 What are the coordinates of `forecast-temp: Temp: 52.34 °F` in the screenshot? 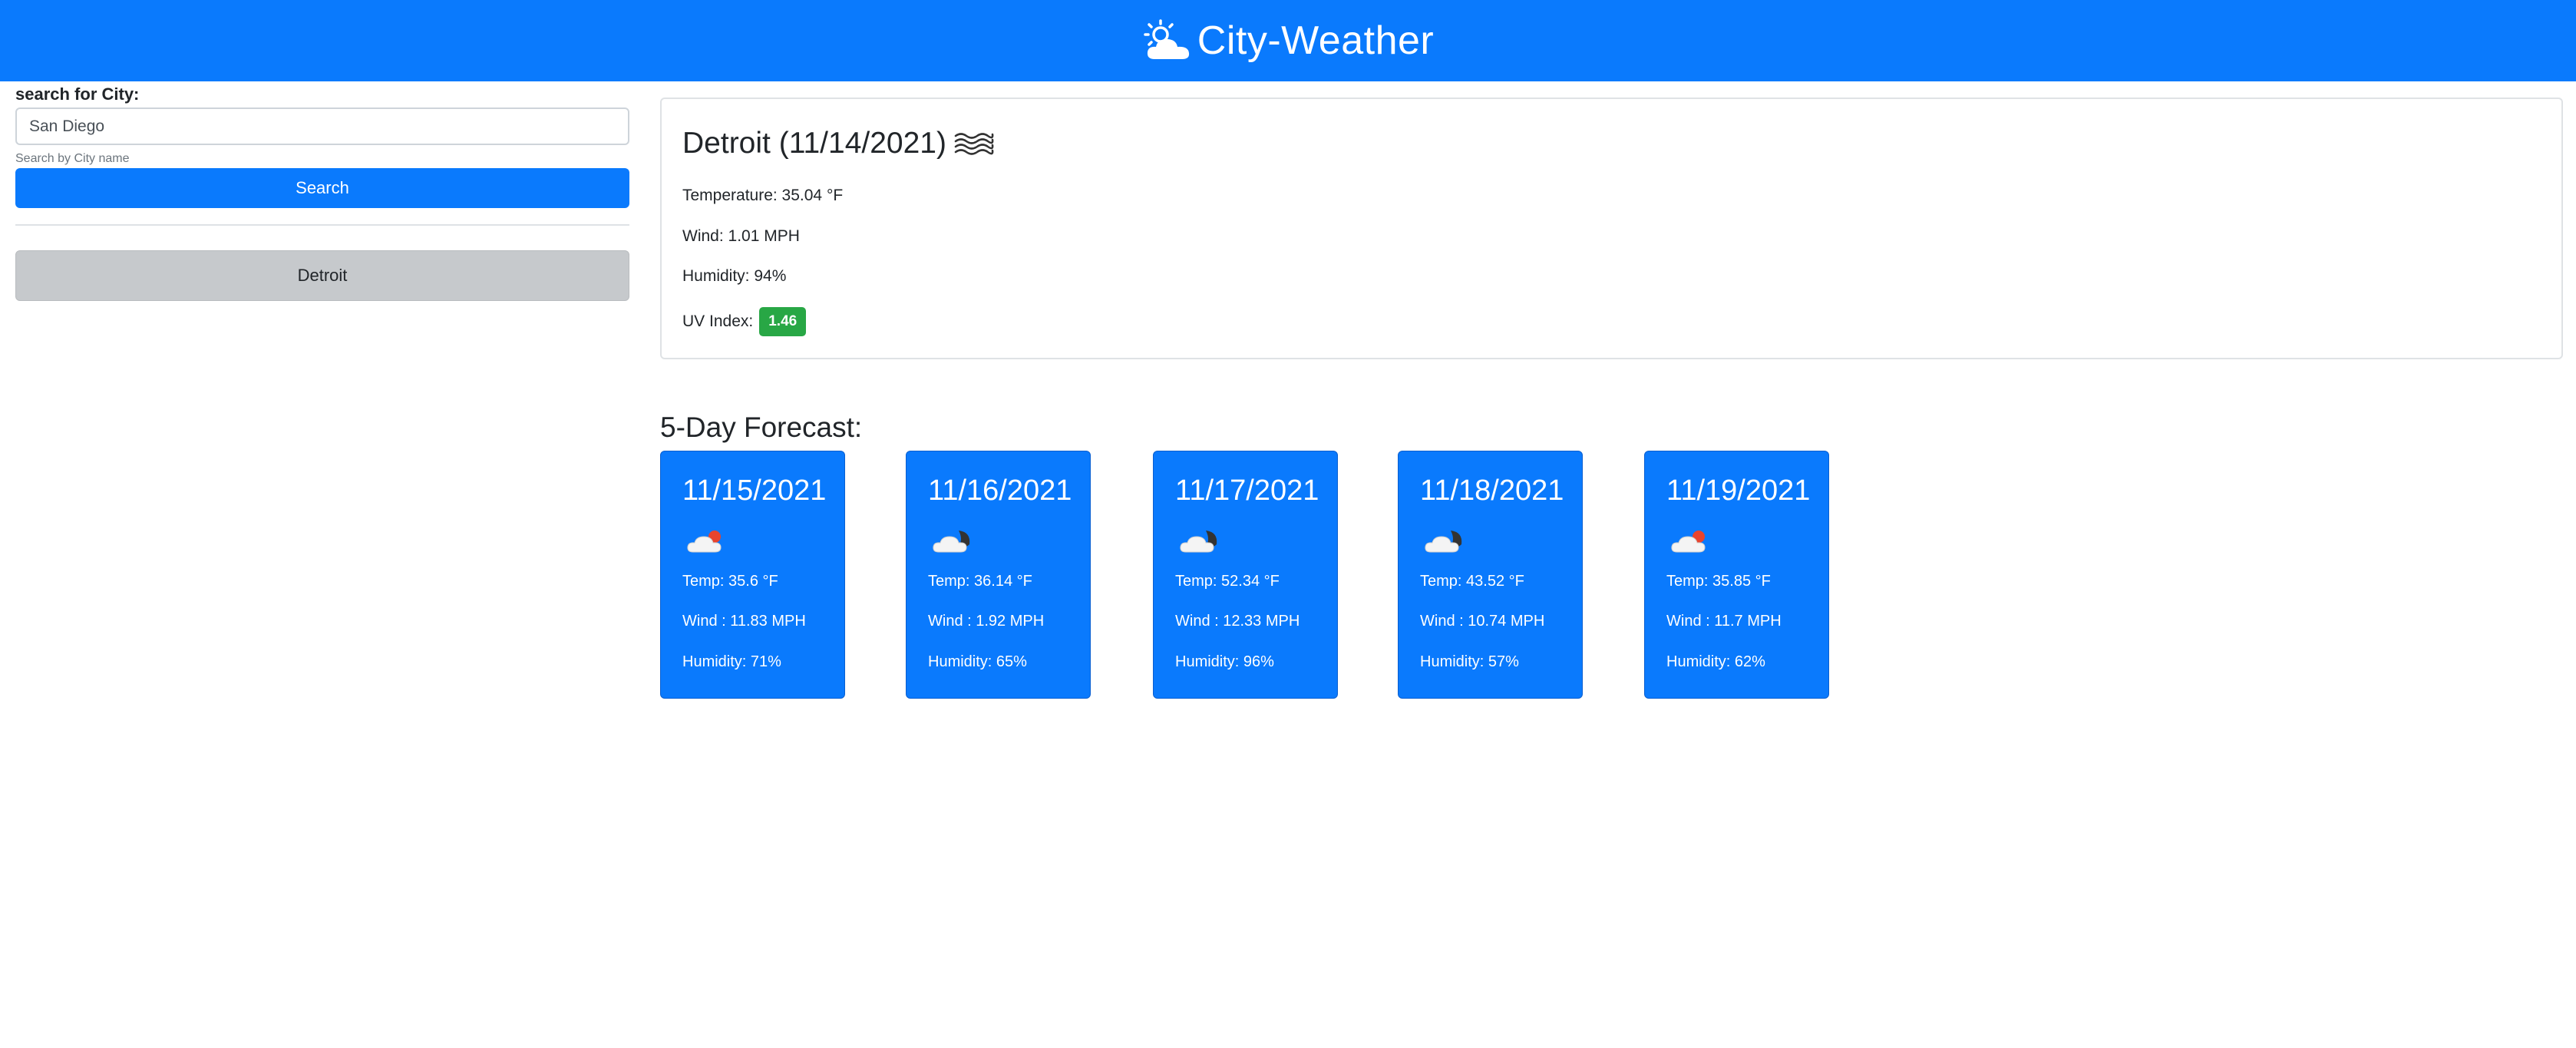 It's located at (1227, 581).